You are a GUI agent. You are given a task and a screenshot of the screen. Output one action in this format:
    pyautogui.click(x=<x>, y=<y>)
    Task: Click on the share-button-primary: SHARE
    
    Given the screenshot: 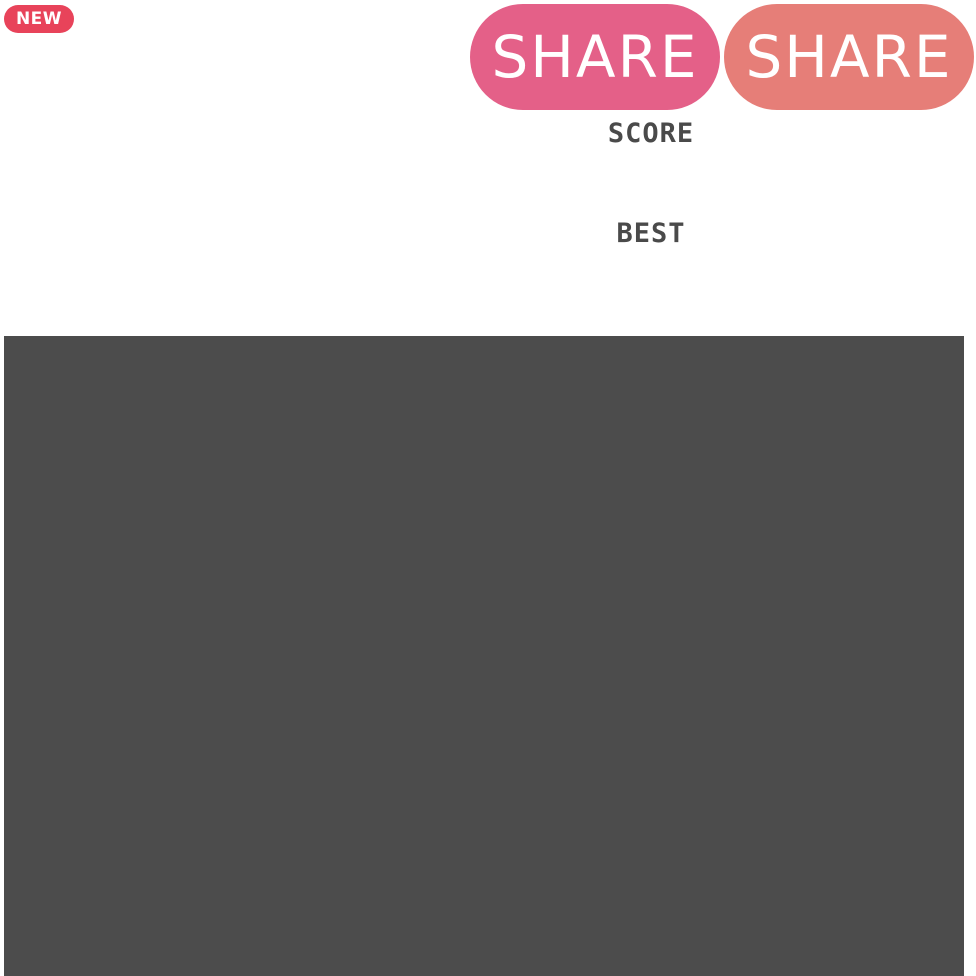 What is the action you would take?
    pyautogui.click(x=595, y=57)
    